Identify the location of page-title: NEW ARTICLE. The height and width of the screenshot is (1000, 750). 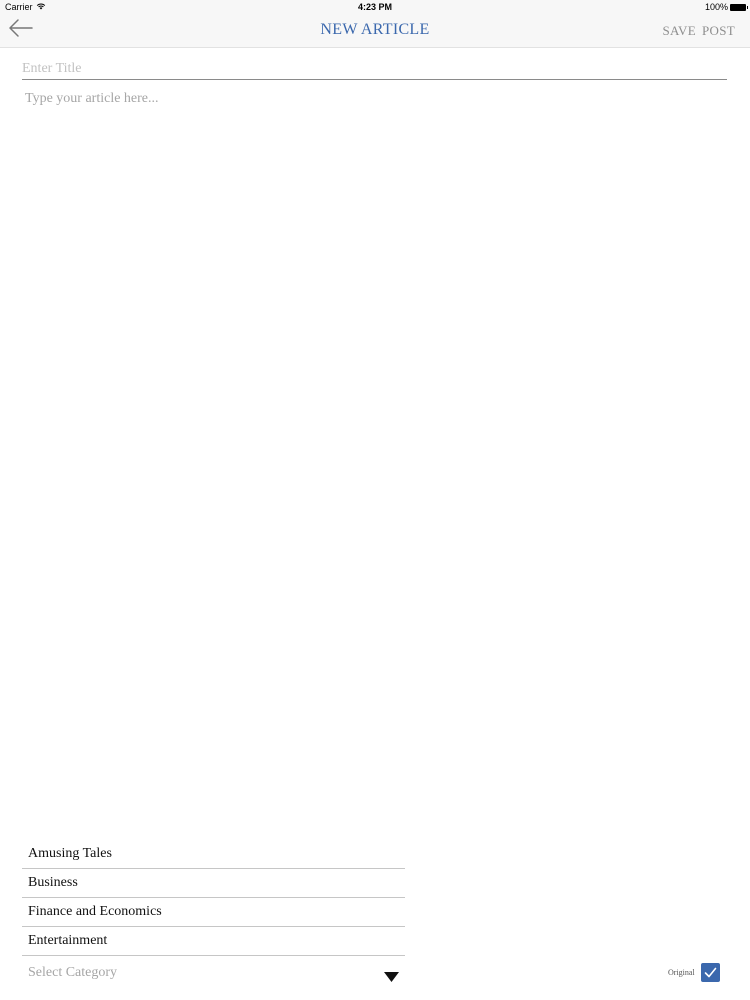
(375, 29).